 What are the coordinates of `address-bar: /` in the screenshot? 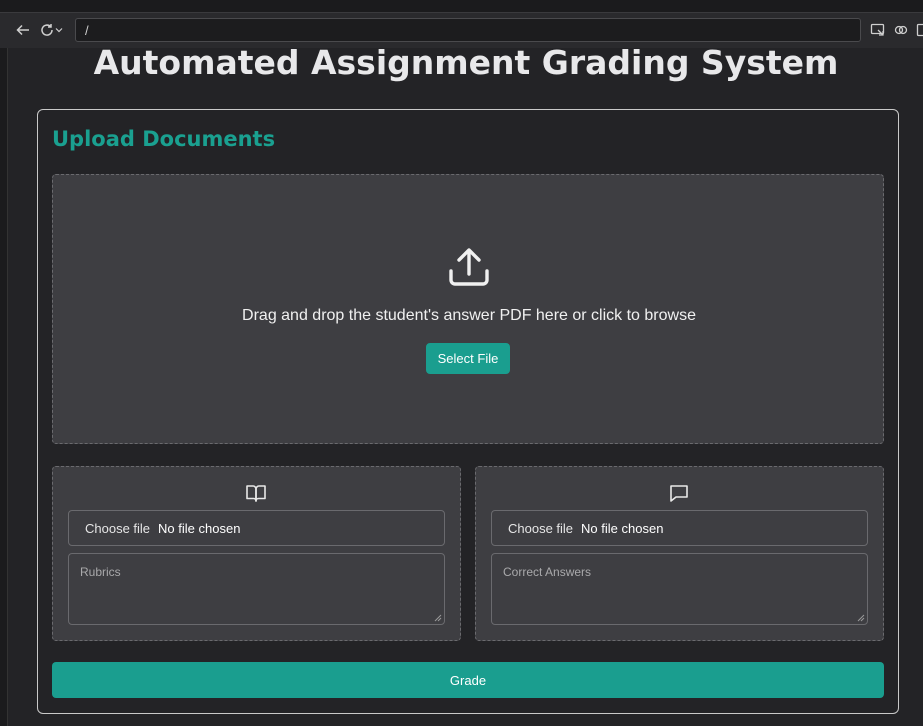 It's located at (468, 30).